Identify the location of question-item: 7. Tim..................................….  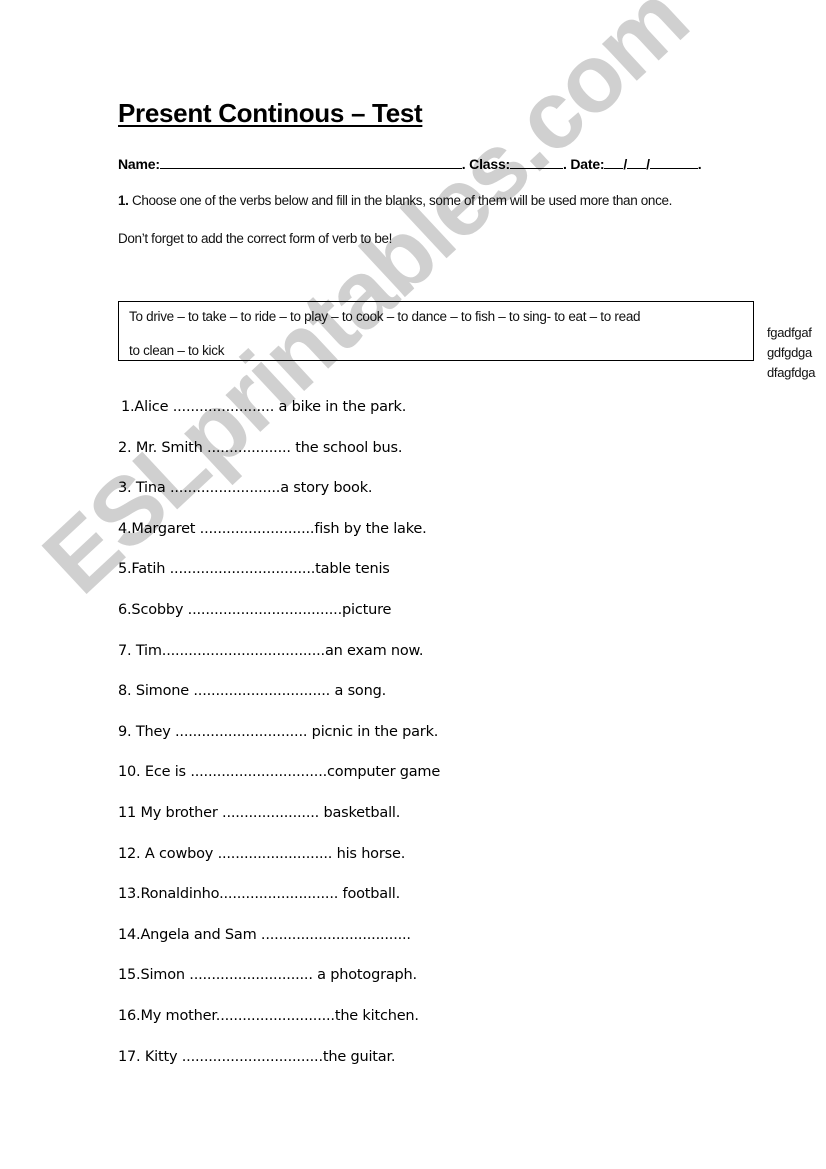
(271, 650).